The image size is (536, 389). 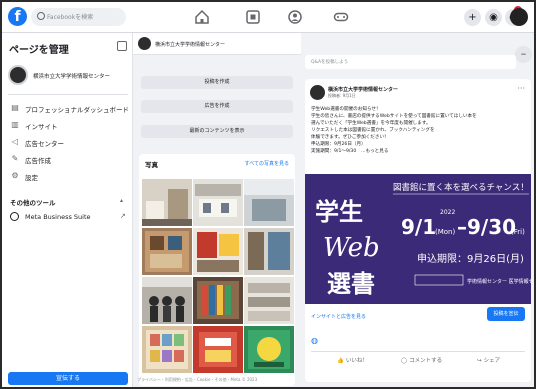 What do you see at coordinates (339, 212) in the screenshot?
I see `banner-title-top: 学生` at bounding box center [339, 212].